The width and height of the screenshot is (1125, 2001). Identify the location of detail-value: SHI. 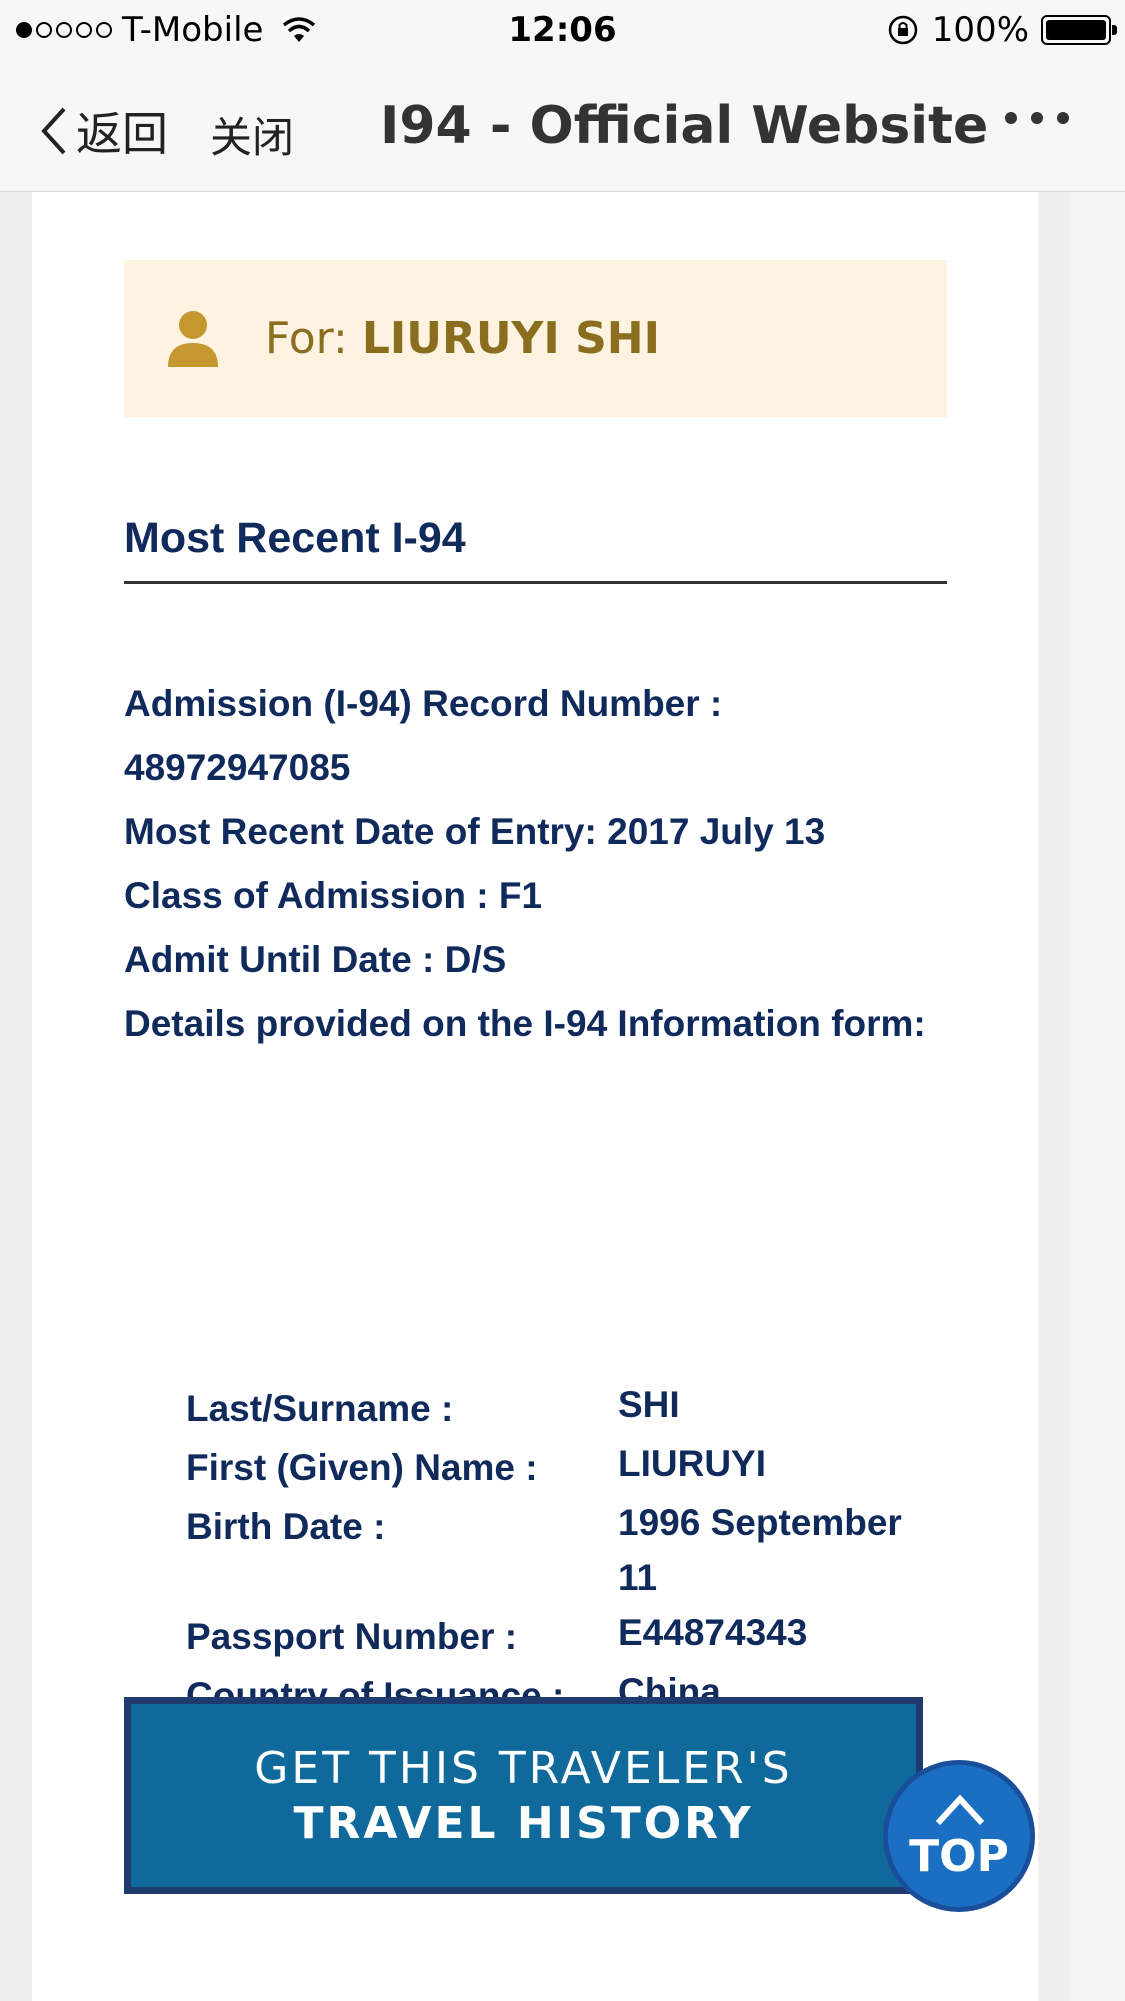
(649, 1404).